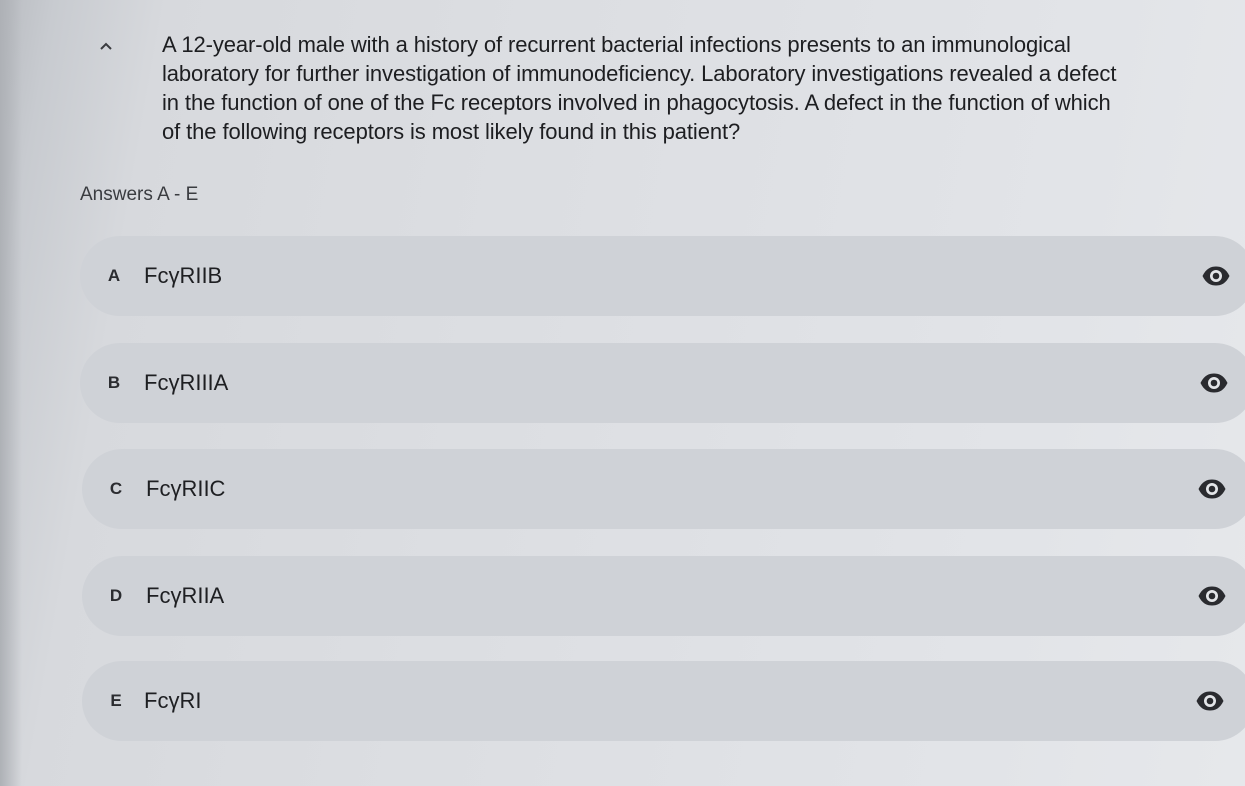 The width and height of the screenshot is (1245, 786). I want to click on option-text: FcγRIIIA, so click(186, 382).